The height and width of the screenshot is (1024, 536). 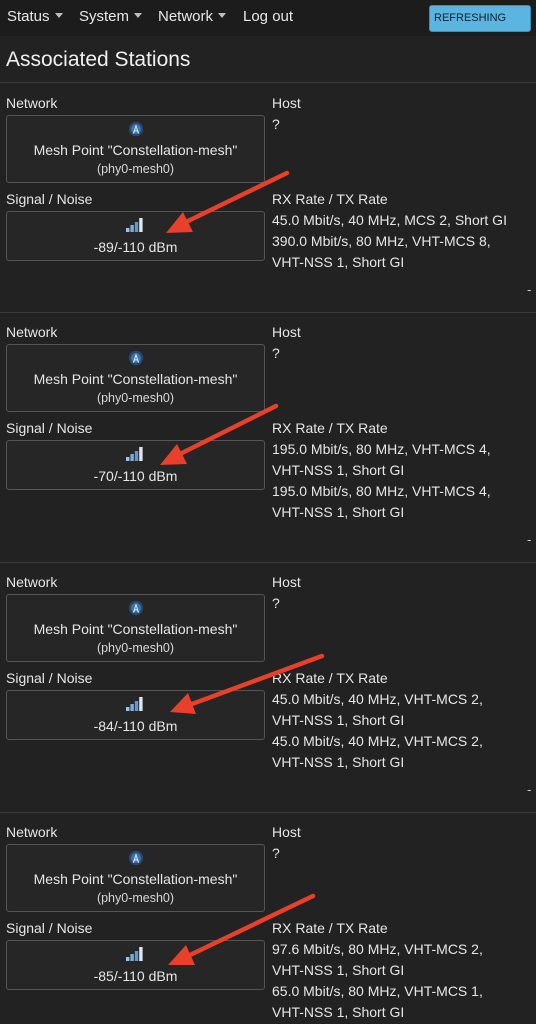 I want to click on refreshing-button: REFRESHING, so click(x=480, y=18).